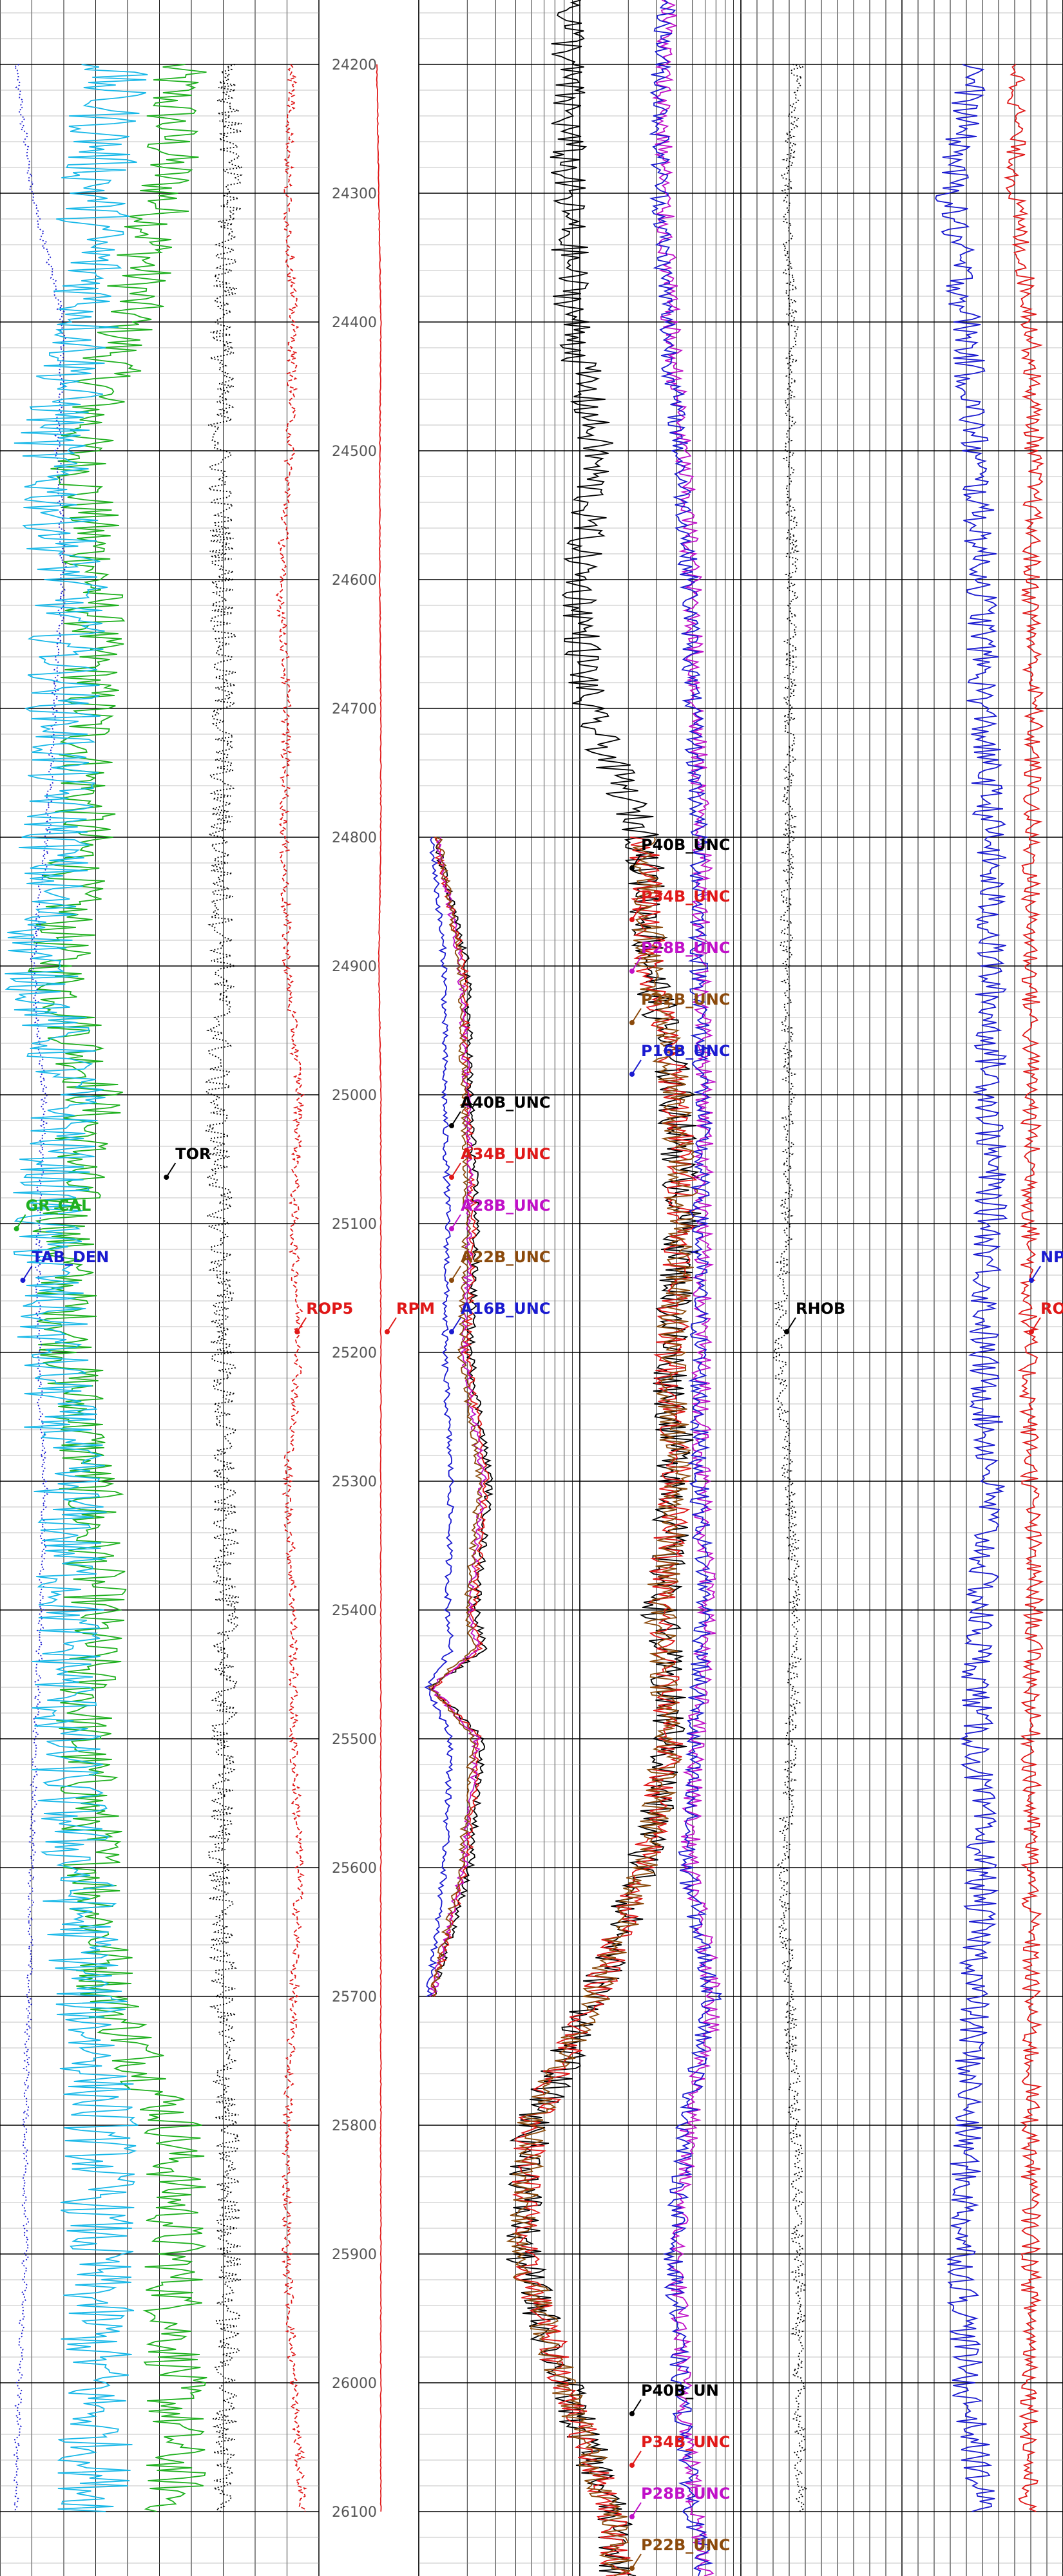 The image size is (1063, 2576). Describe the element at coordinates (355, 1740) in the screenshot. I see `depth-tick-label: 25500` at that location.